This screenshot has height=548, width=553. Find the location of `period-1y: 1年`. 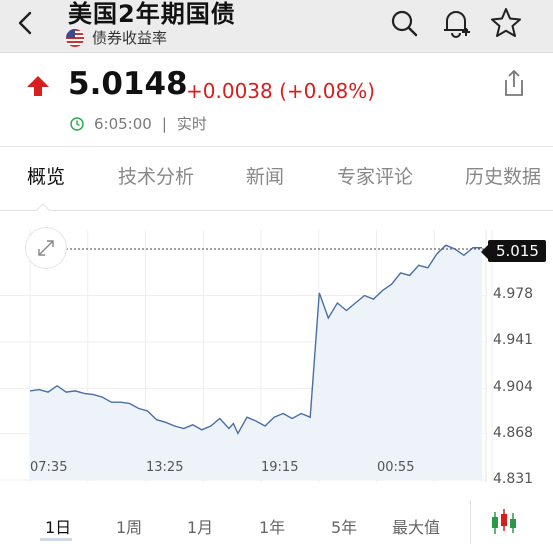

period-1y: 1年 is located at coordinates (272, 526).